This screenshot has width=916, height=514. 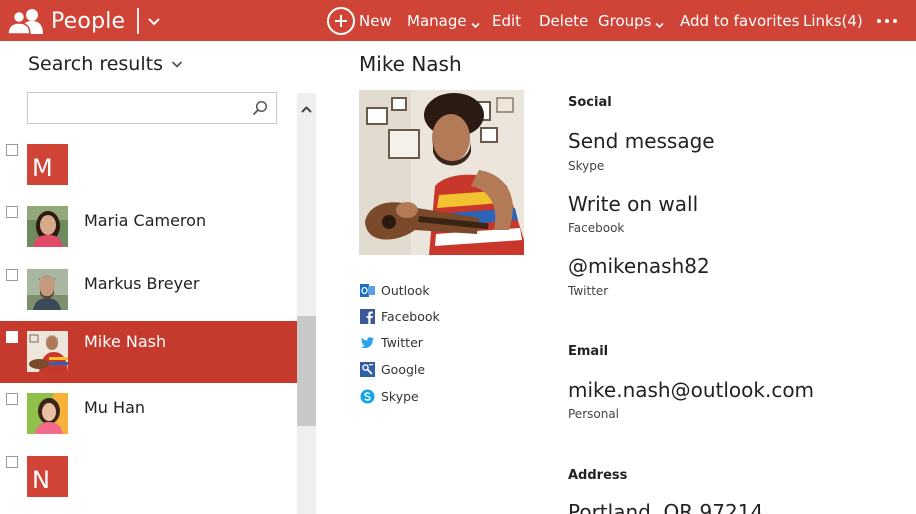 I want to click on address-header: Address, so click(x=598, y=475).